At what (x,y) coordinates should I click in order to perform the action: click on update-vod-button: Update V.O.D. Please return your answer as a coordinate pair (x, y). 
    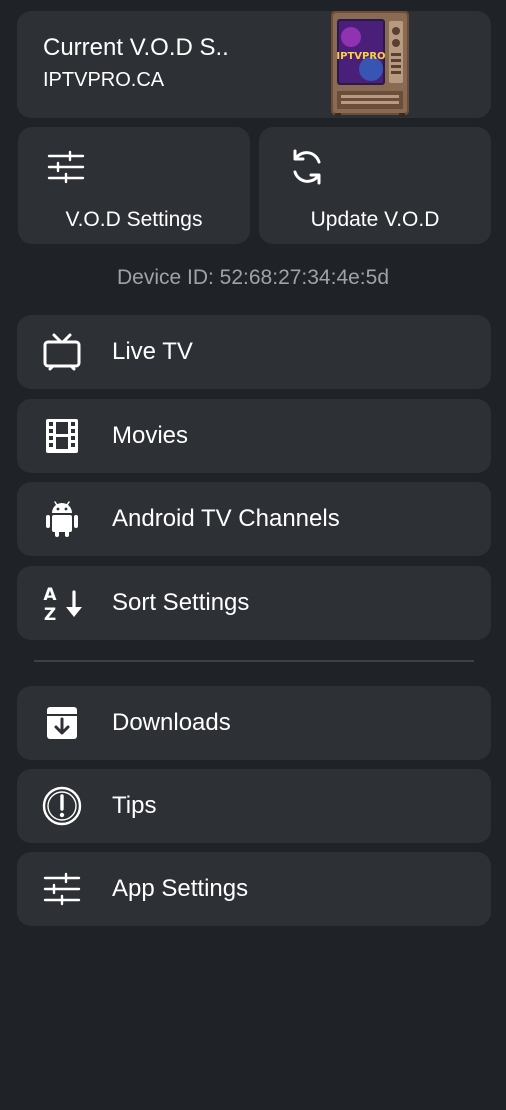
    Looking at the image, I should click on (375, 185).